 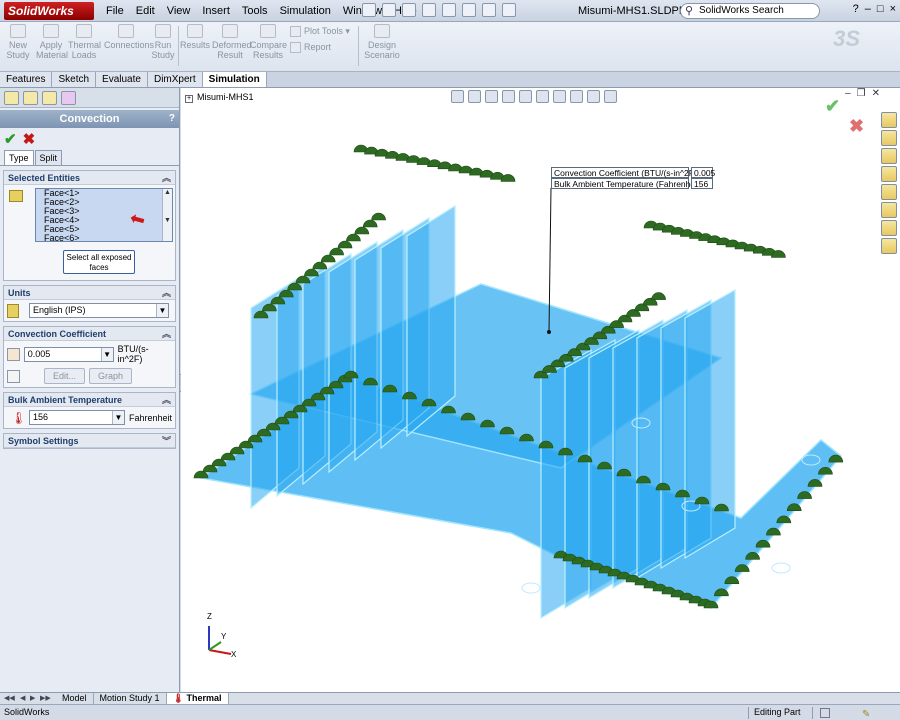 What do you see at coordinates (382, 42) in the screenshot?
I see `design-scenario-button: Design Scenario` at bounding box center [382, 42].